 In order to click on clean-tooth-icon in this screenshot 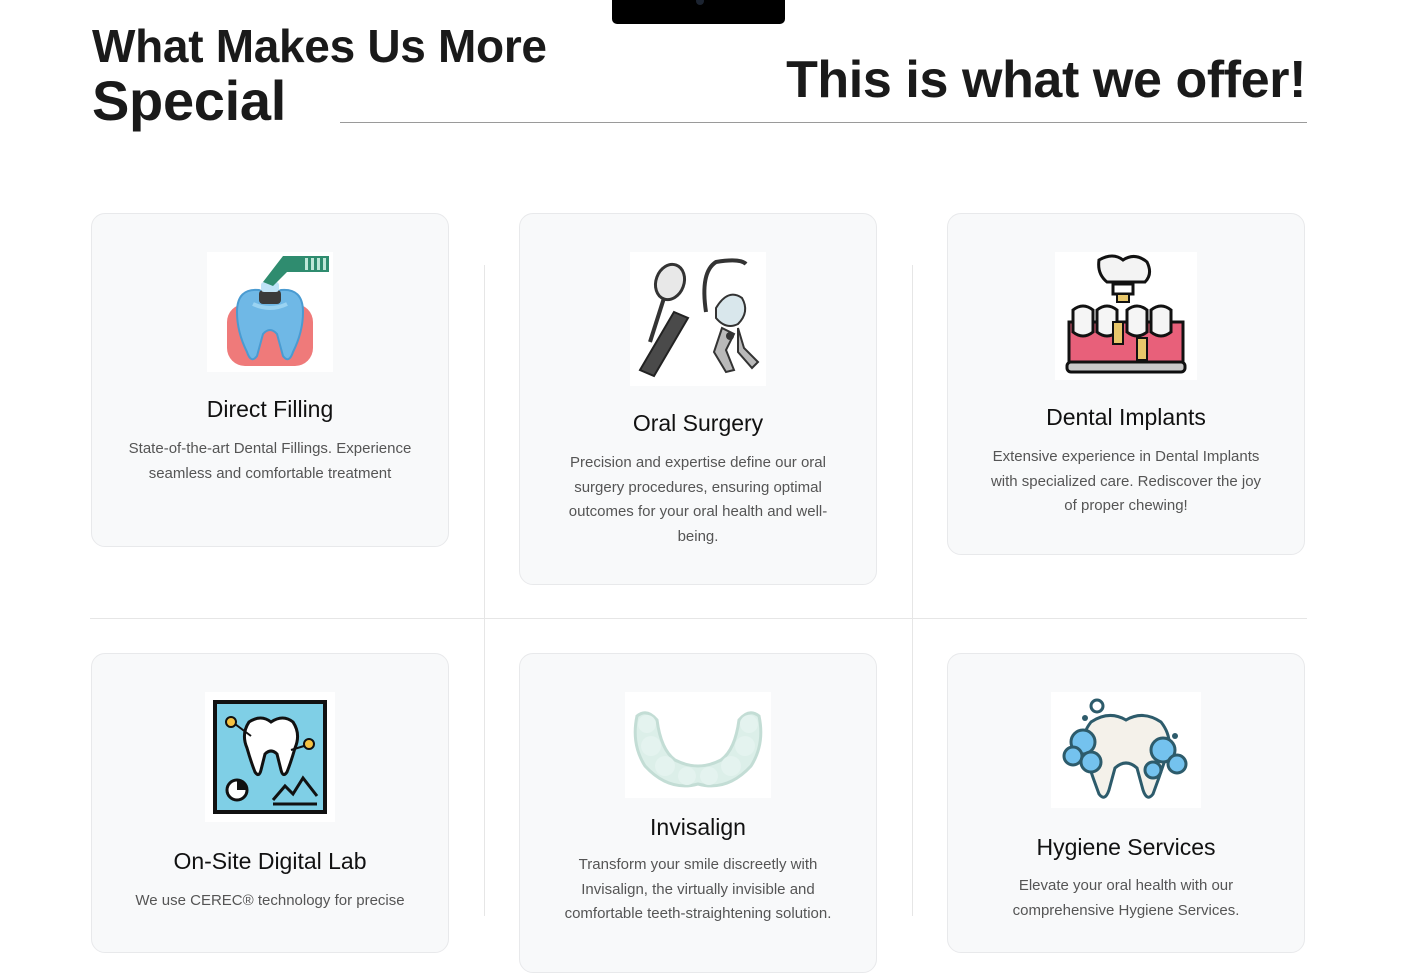, I will do `click(1126, 750)`.